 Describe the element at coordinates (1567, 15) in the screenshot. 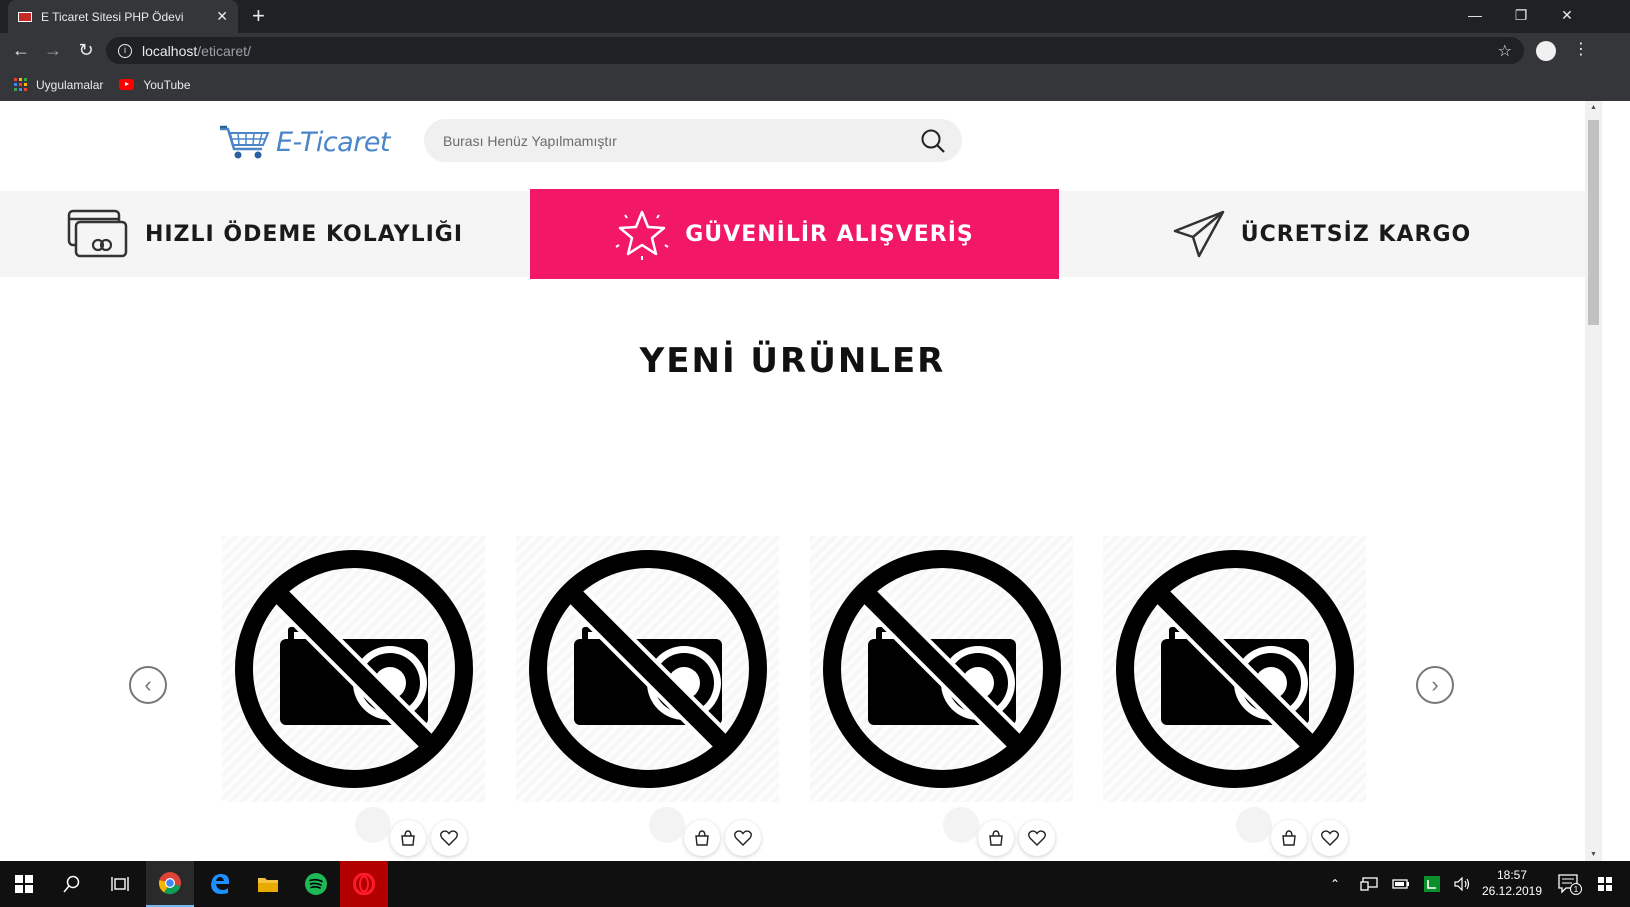

I see `close-window-button: ✕` at that location.